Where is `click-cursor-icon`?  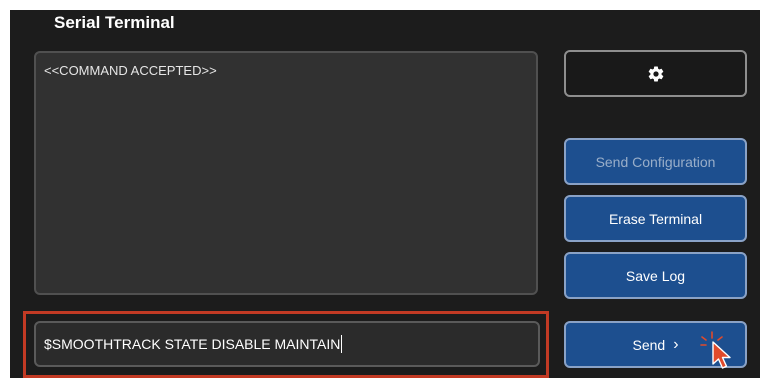 click-cursor-icon is located at coordinates (715, 350).